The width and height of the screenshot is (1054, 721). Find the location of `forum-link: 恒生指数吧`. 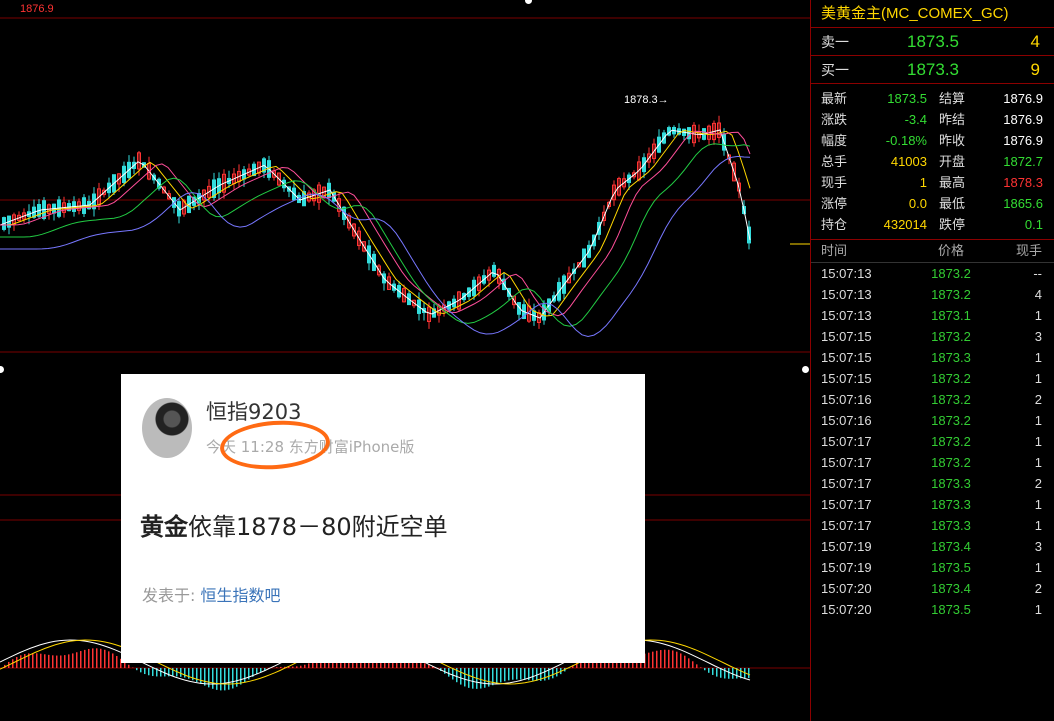

forum-link: 恒生指数吧 is located at coordinates (241, 595).